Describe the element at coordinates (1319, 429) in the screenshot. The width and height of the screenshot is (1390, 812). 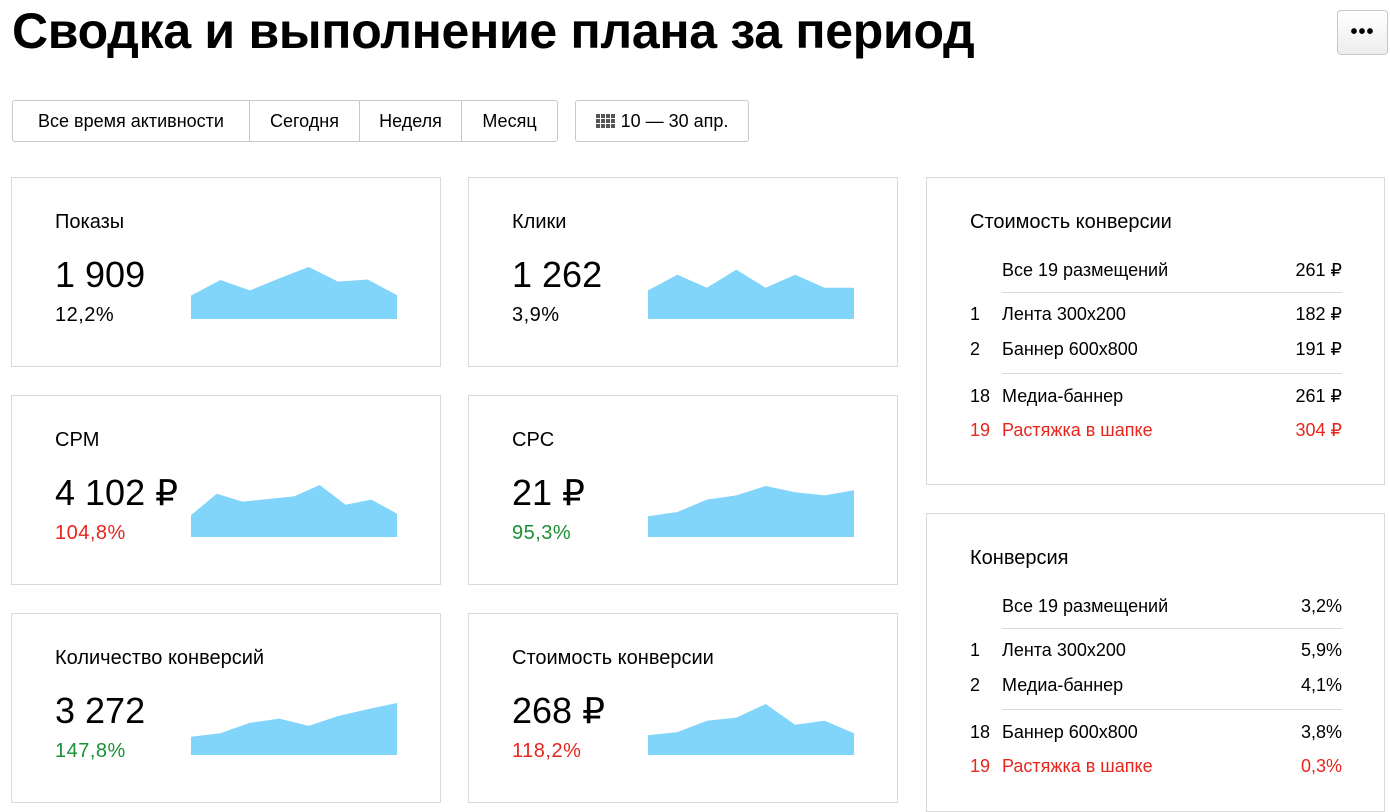
I see `row-value: 304 ₽` at that location.